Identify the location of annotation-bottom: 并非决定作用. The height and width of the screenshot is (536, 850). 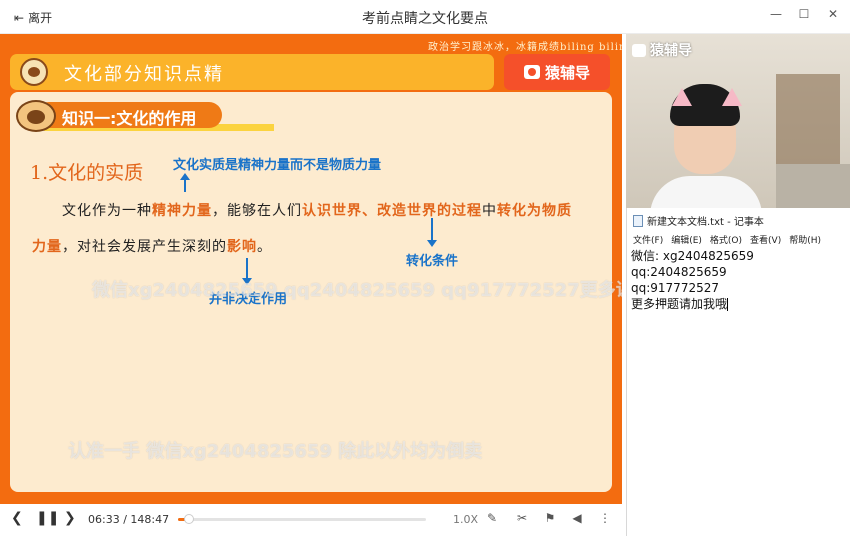
(248, 299).